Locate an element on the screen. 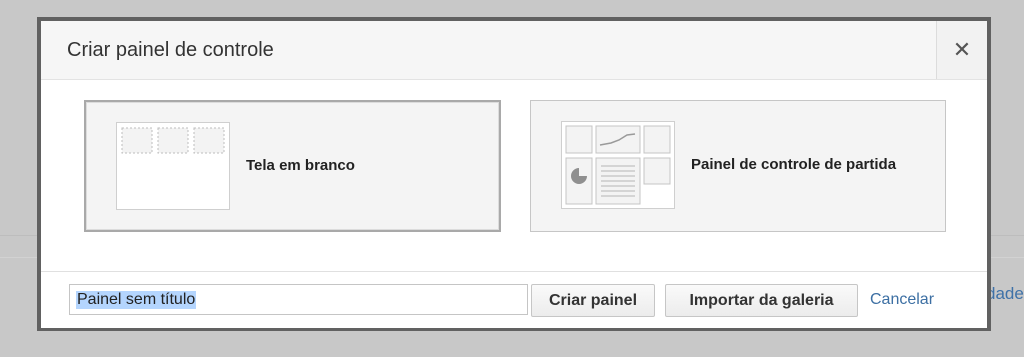 This screenshot has width=1024, height=357. background-partial-text: dade is located at coordinates (1005, 293).